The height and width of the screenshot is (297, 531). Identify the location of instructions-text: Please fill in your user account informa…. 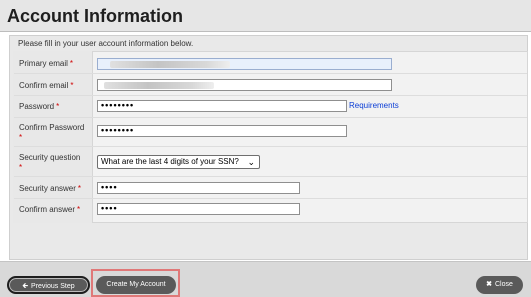
(106, 43).